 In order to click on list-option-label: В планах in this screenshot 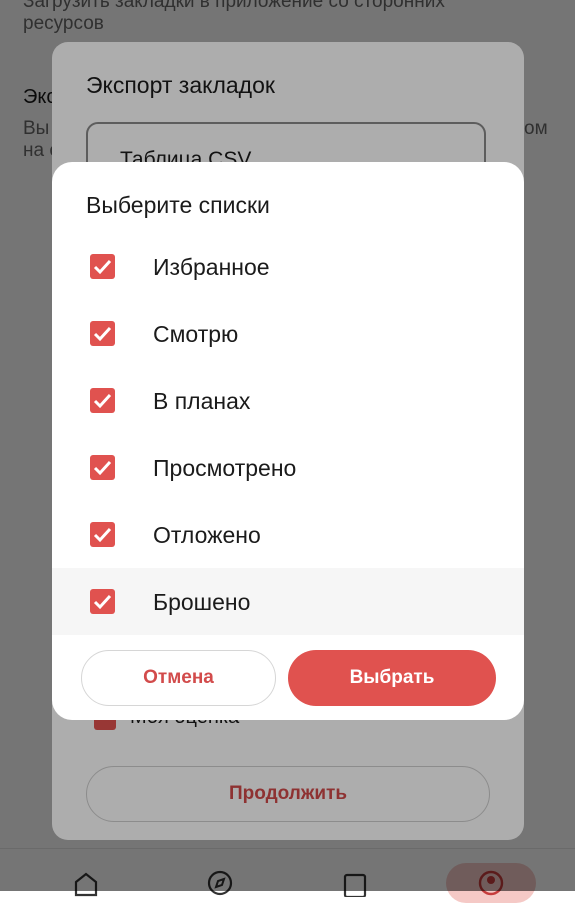, I will do `click(202, 401)`.